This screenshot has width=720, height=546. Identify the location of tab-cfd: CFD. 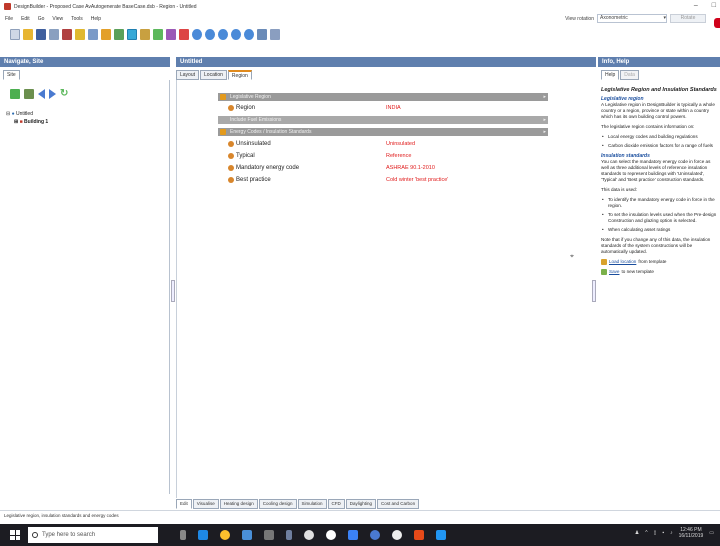
(336, 504).